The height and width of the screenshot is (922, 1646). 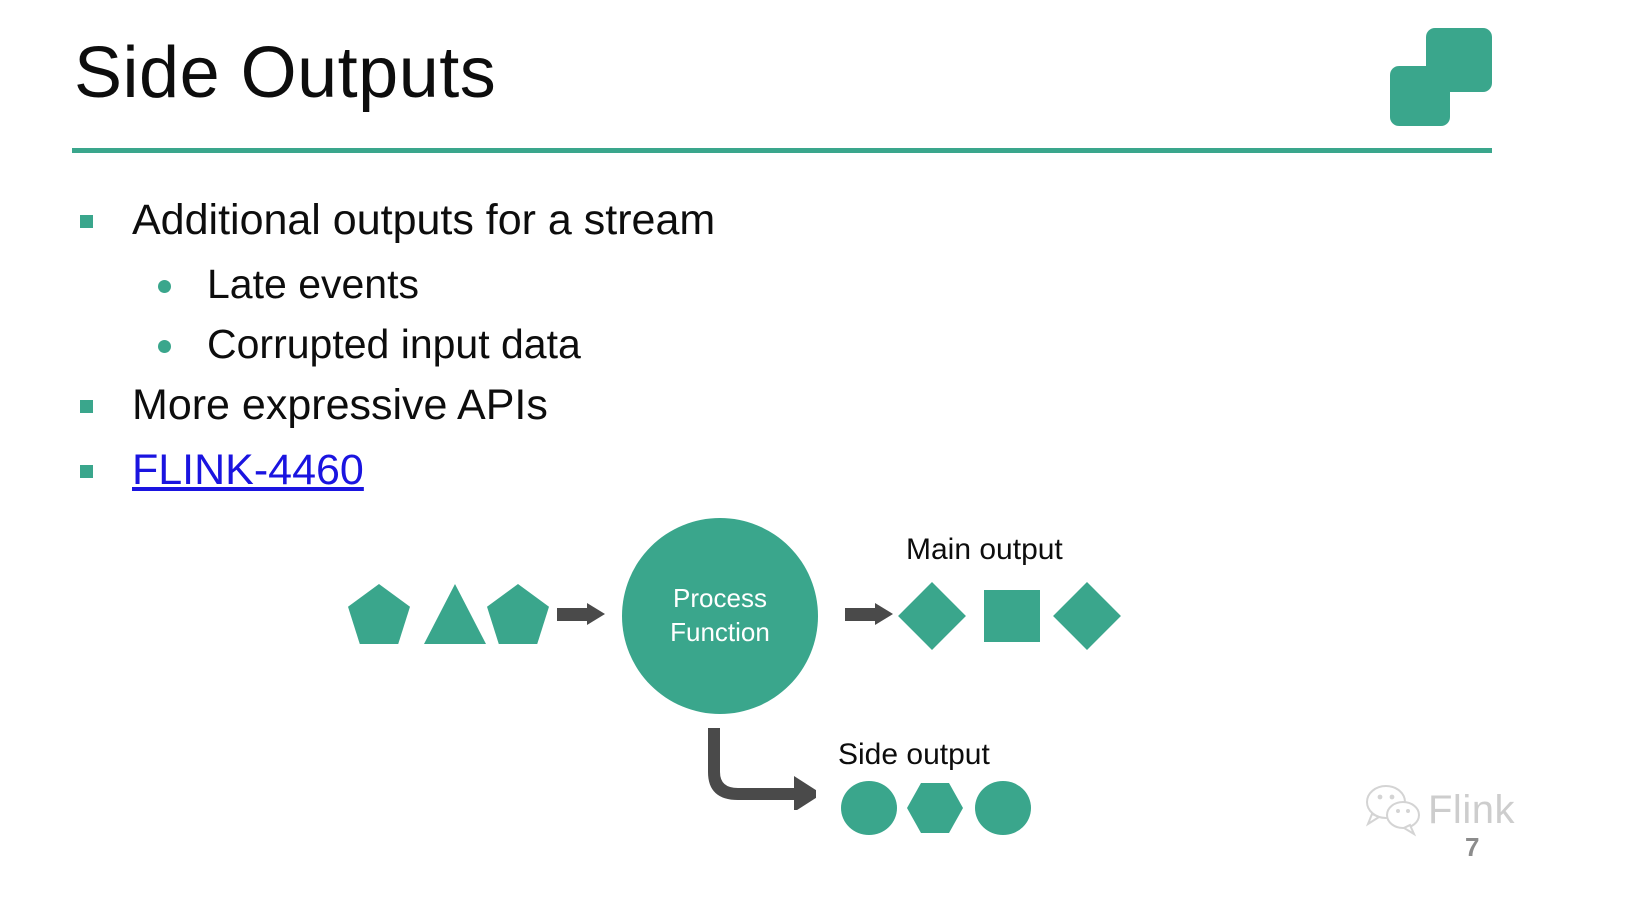 I want to click on list-item: More expressive APIs, so click(x=530, y=405).